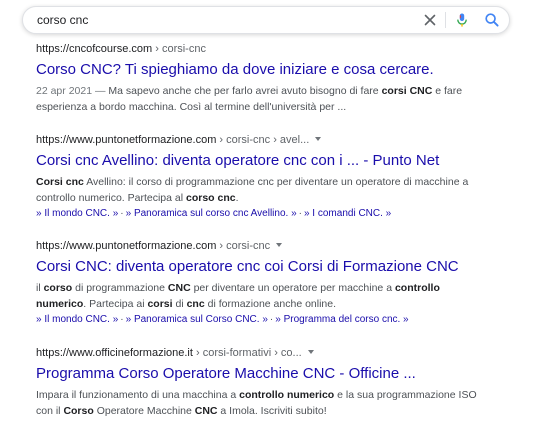  Describe the element at coordinates (50, 411) in the screenshot. I see `snippet-text: con il` at that location.